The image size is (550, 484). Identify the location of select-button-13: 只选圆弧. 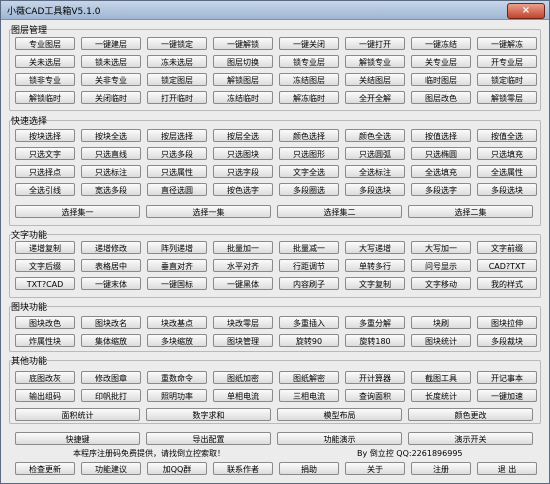
(375, 153).